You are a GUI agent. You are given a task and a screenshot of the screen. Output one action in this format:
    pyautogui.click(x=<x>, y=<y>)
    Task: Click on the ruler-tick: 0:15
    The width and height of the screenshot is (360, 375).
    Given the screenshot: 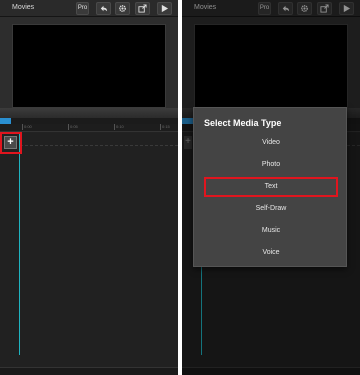 What is the action you would take?
    pyautogui.click(x=165, y=127)
    